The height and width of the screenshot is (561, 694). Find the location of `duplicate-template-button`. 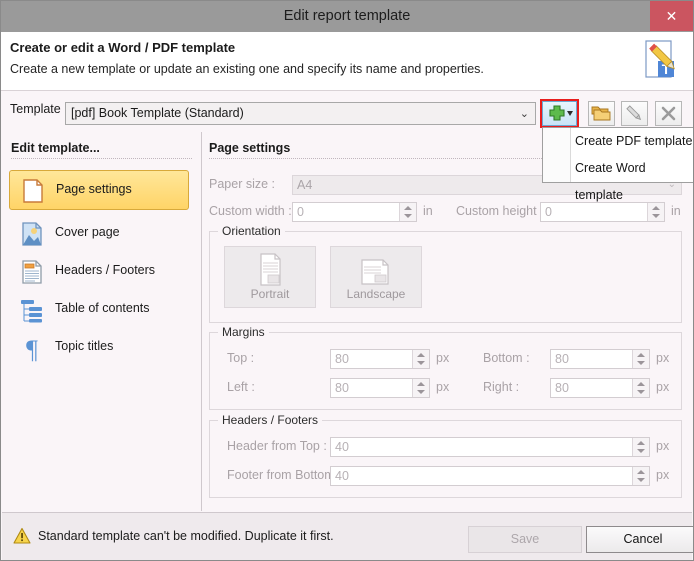

duplicate-template-button is located at coordinates (601, 113).